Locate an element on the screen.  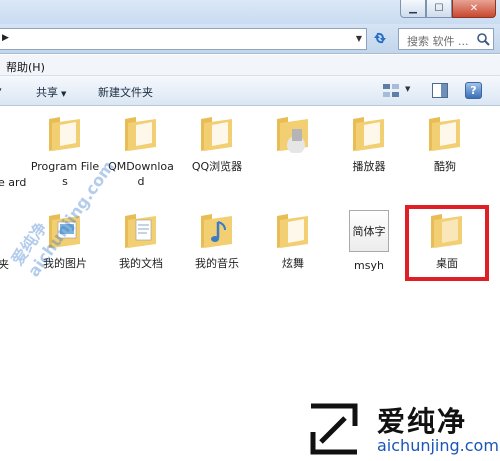
address-bar: ▶ ▼ is located at coordinates (183, 39).